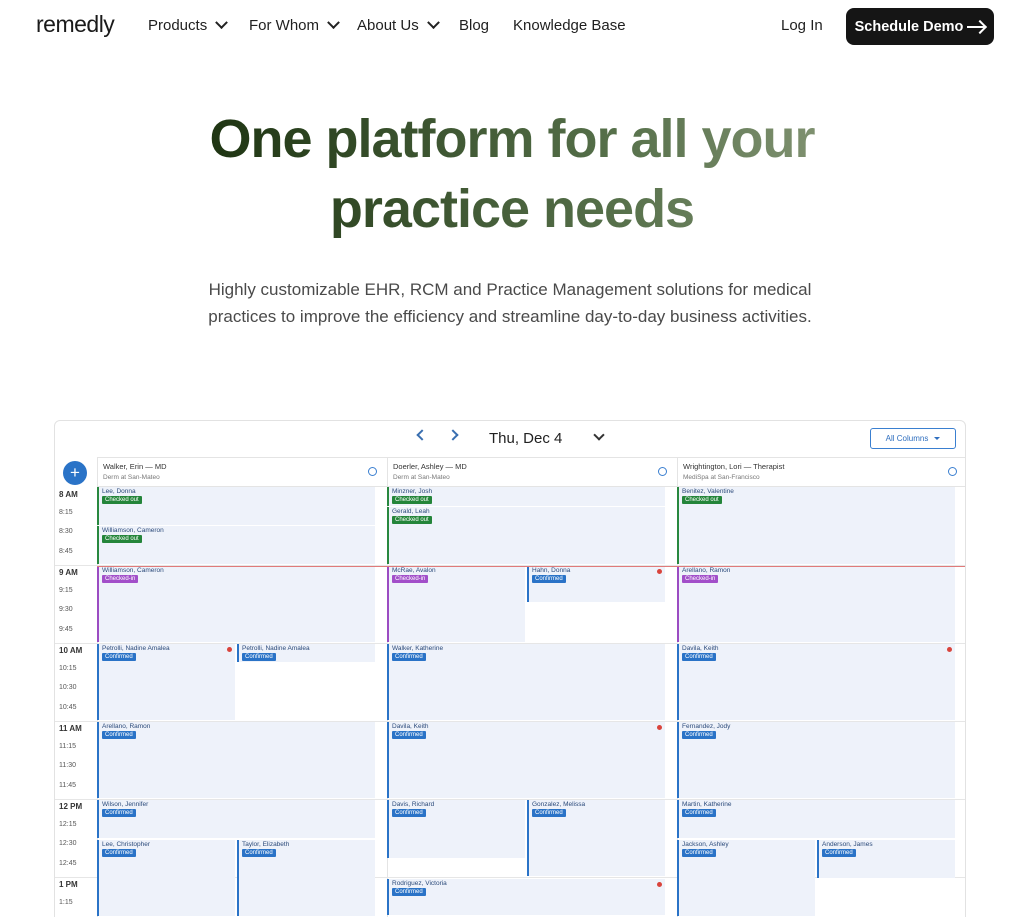 The width and height of the screenshot is (1024, 917). I want to click on calendar-date: Thu, Dec 4, so click(526, 438).